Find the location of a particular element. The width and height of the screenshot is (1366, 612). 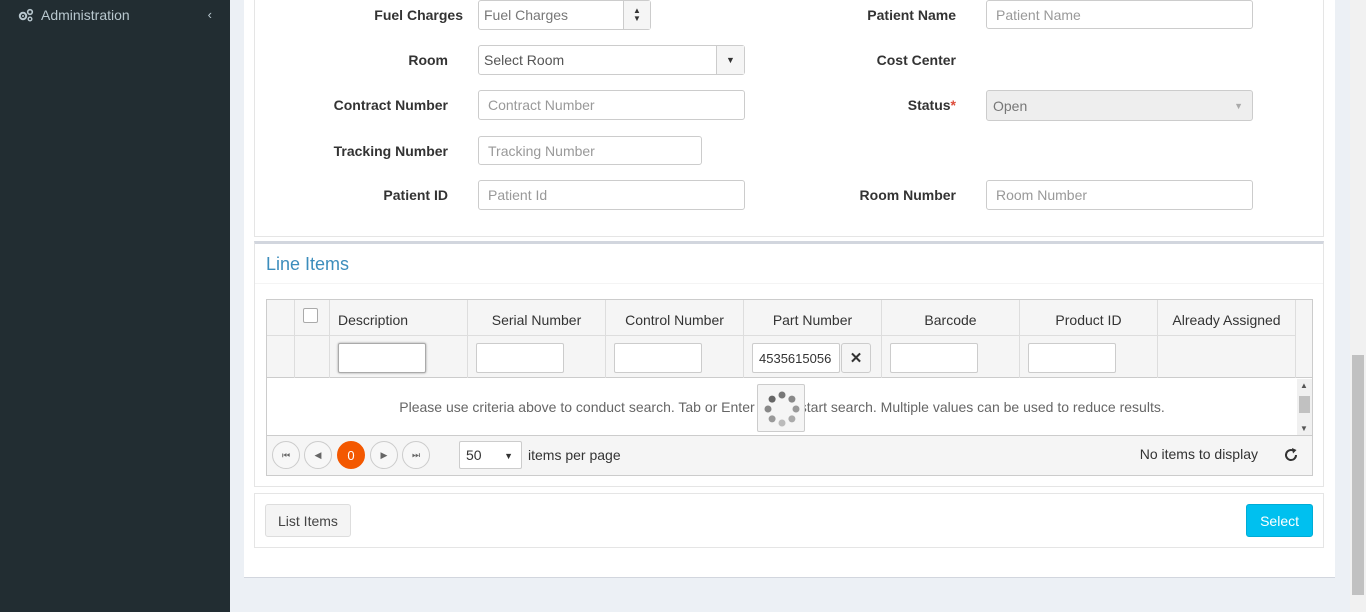

column-product-id: Product ID is located at coordinates (1089, 339).